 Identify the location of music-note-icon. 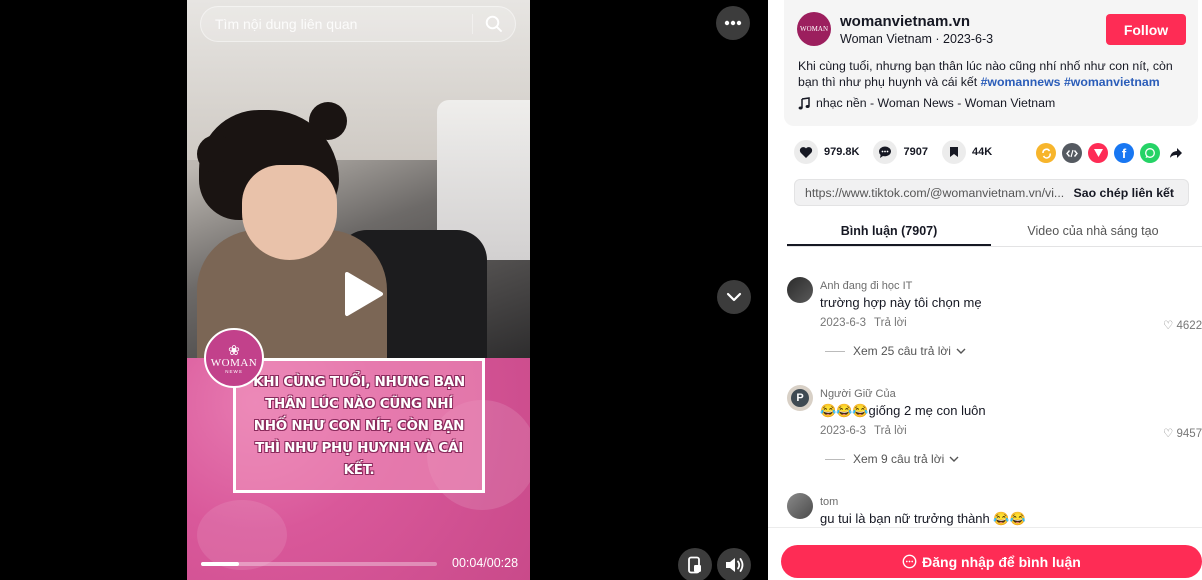
(804, 102).